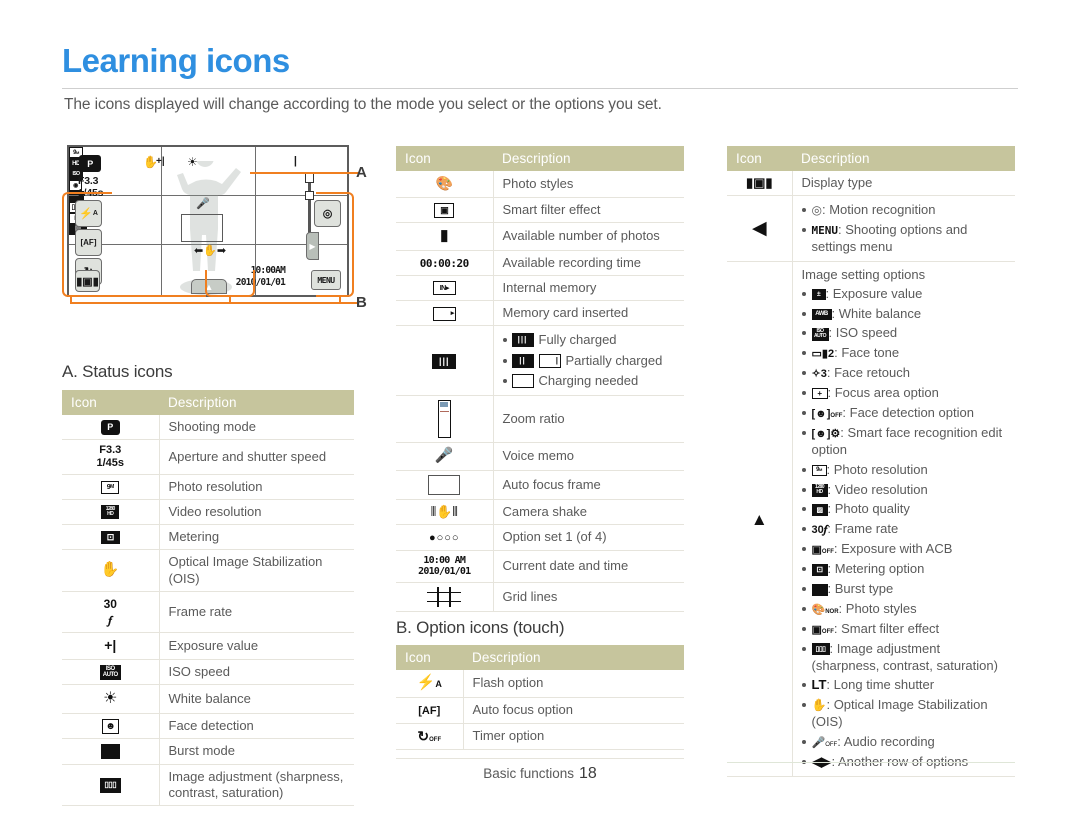 Image resolution: width=1080 pixels, height=815 pixels. What do you see at coordinates (614, 360) in the screenshot?
I see `list-label: Partially charged` at bounding box center [614, 360].